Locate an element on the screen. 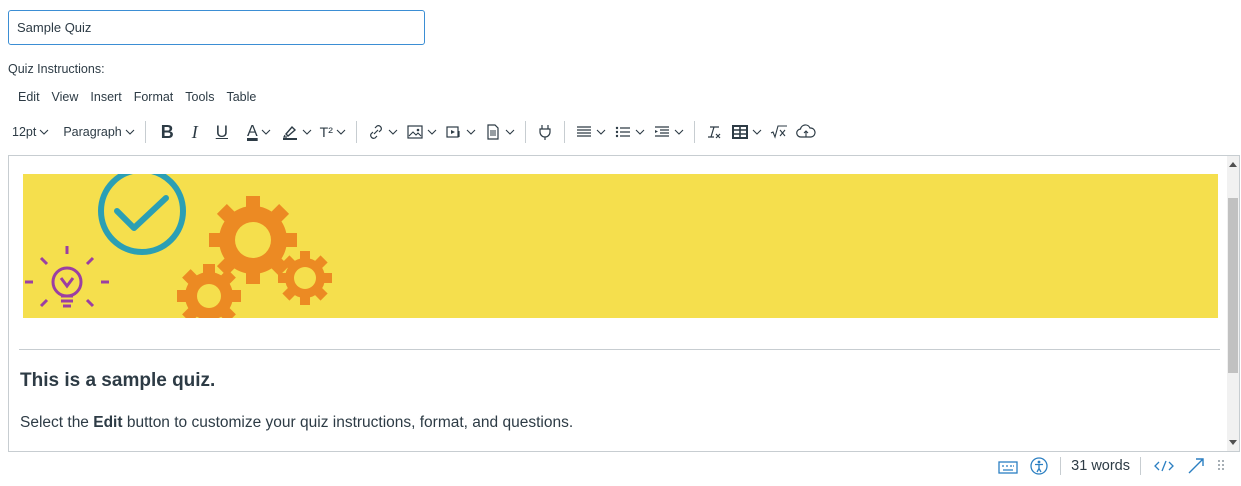  menu-format: Format is located at coordinates (154, 97).